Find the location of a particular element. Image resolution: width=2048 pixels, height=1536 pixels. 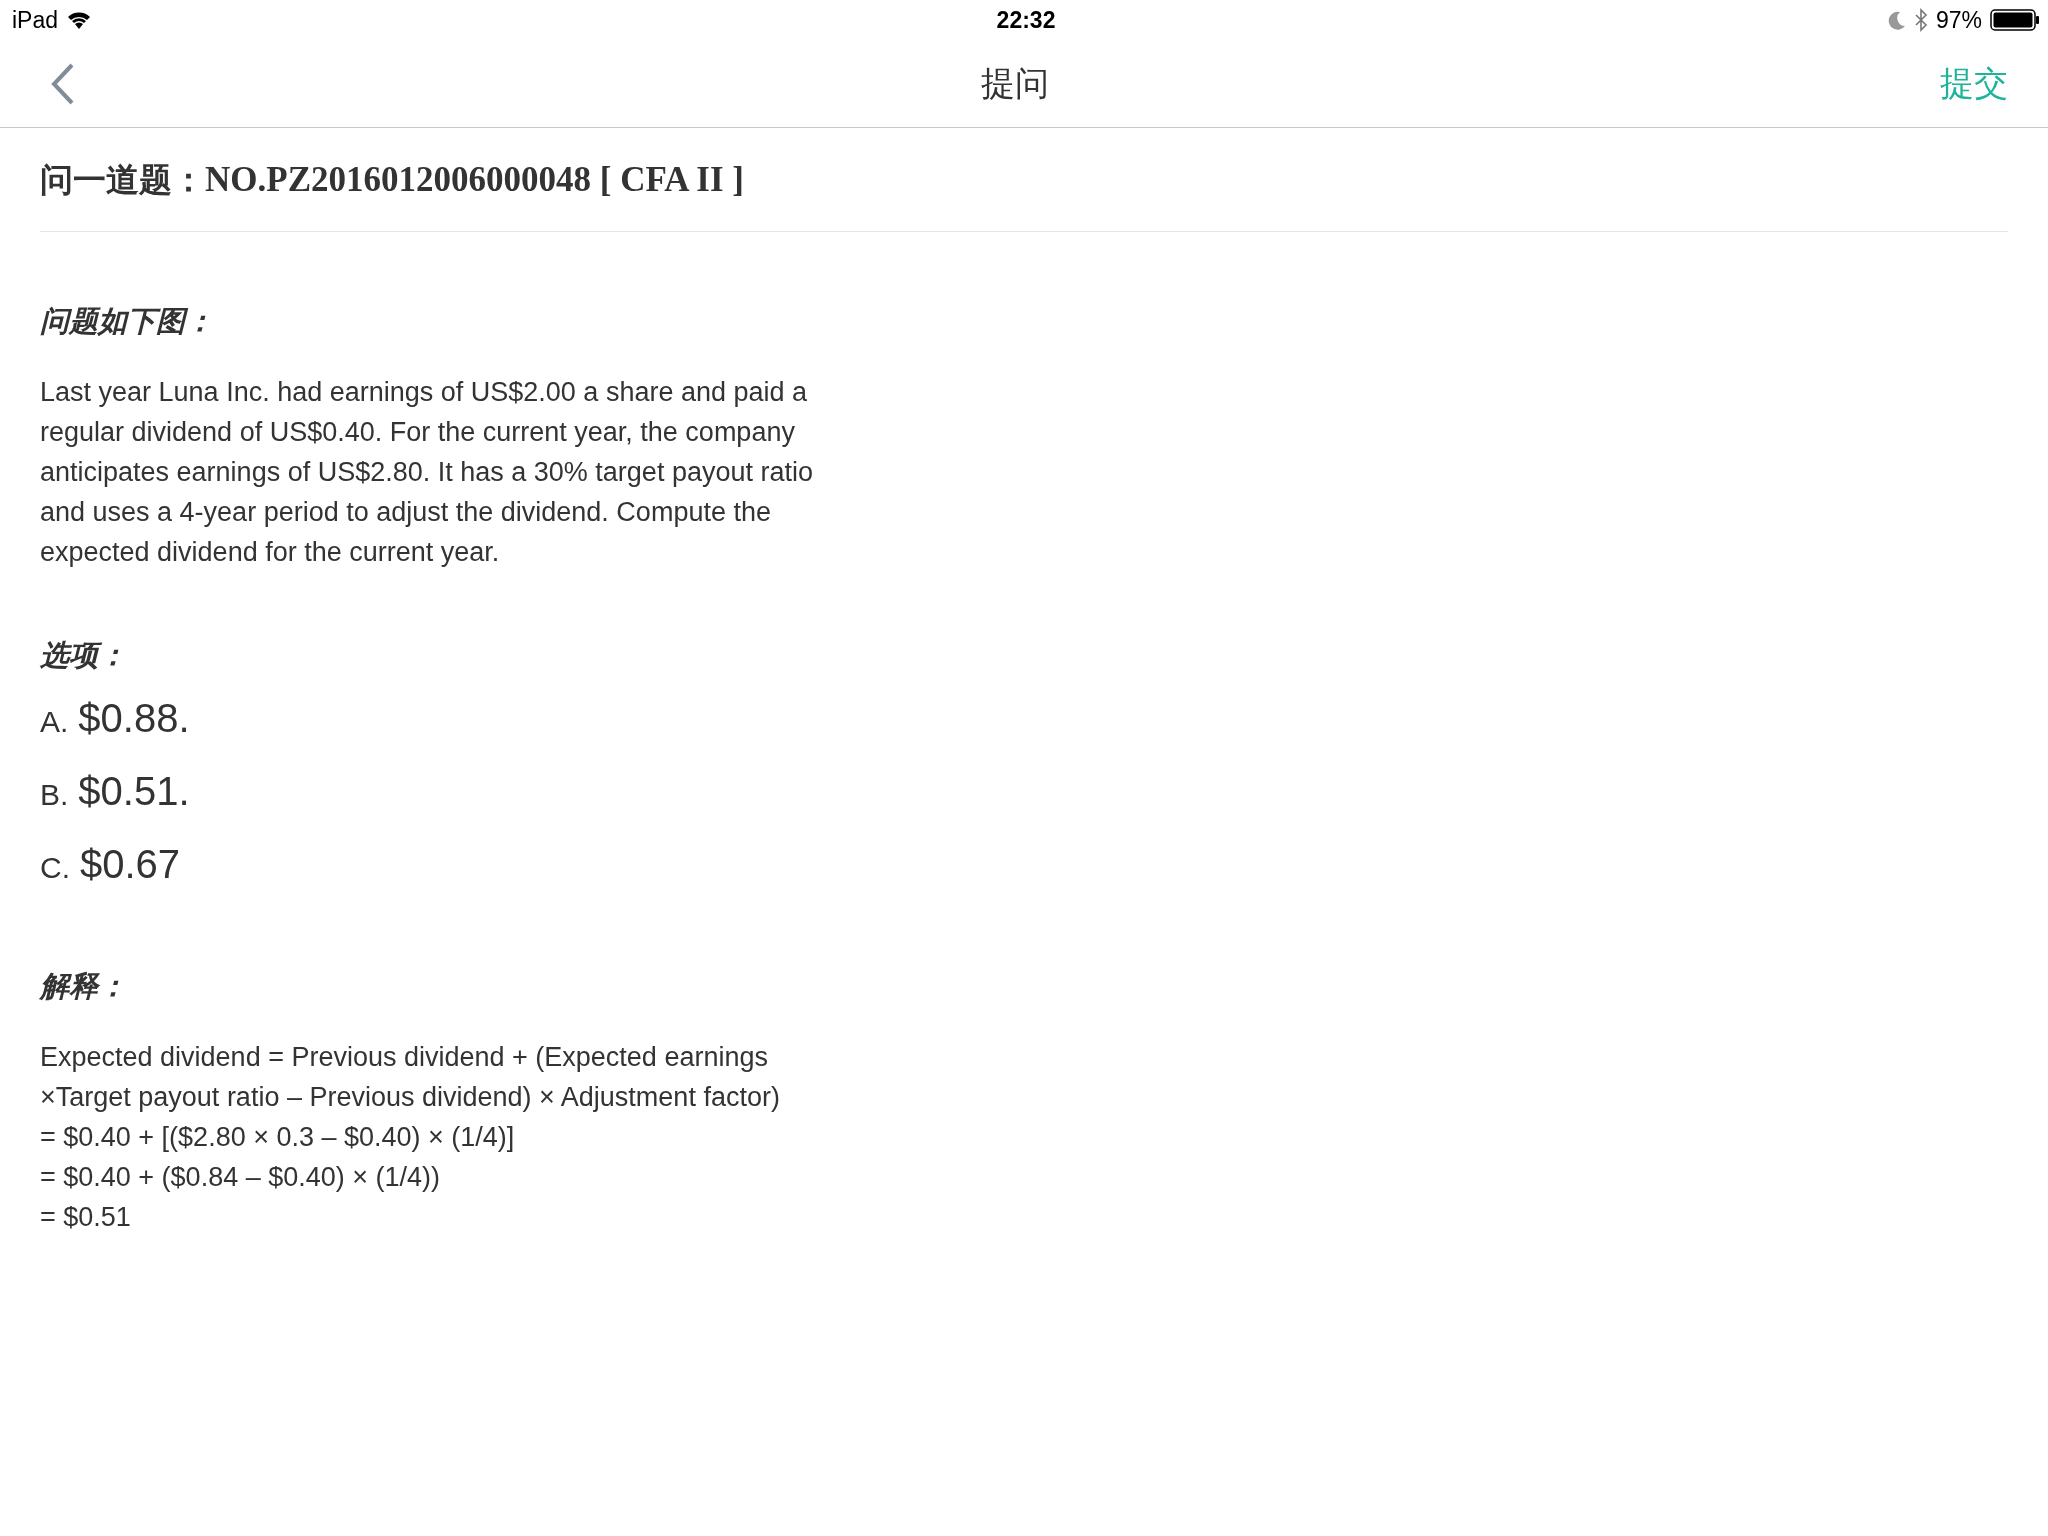

page-title: 提问 is located at coordinates (1015, 83).